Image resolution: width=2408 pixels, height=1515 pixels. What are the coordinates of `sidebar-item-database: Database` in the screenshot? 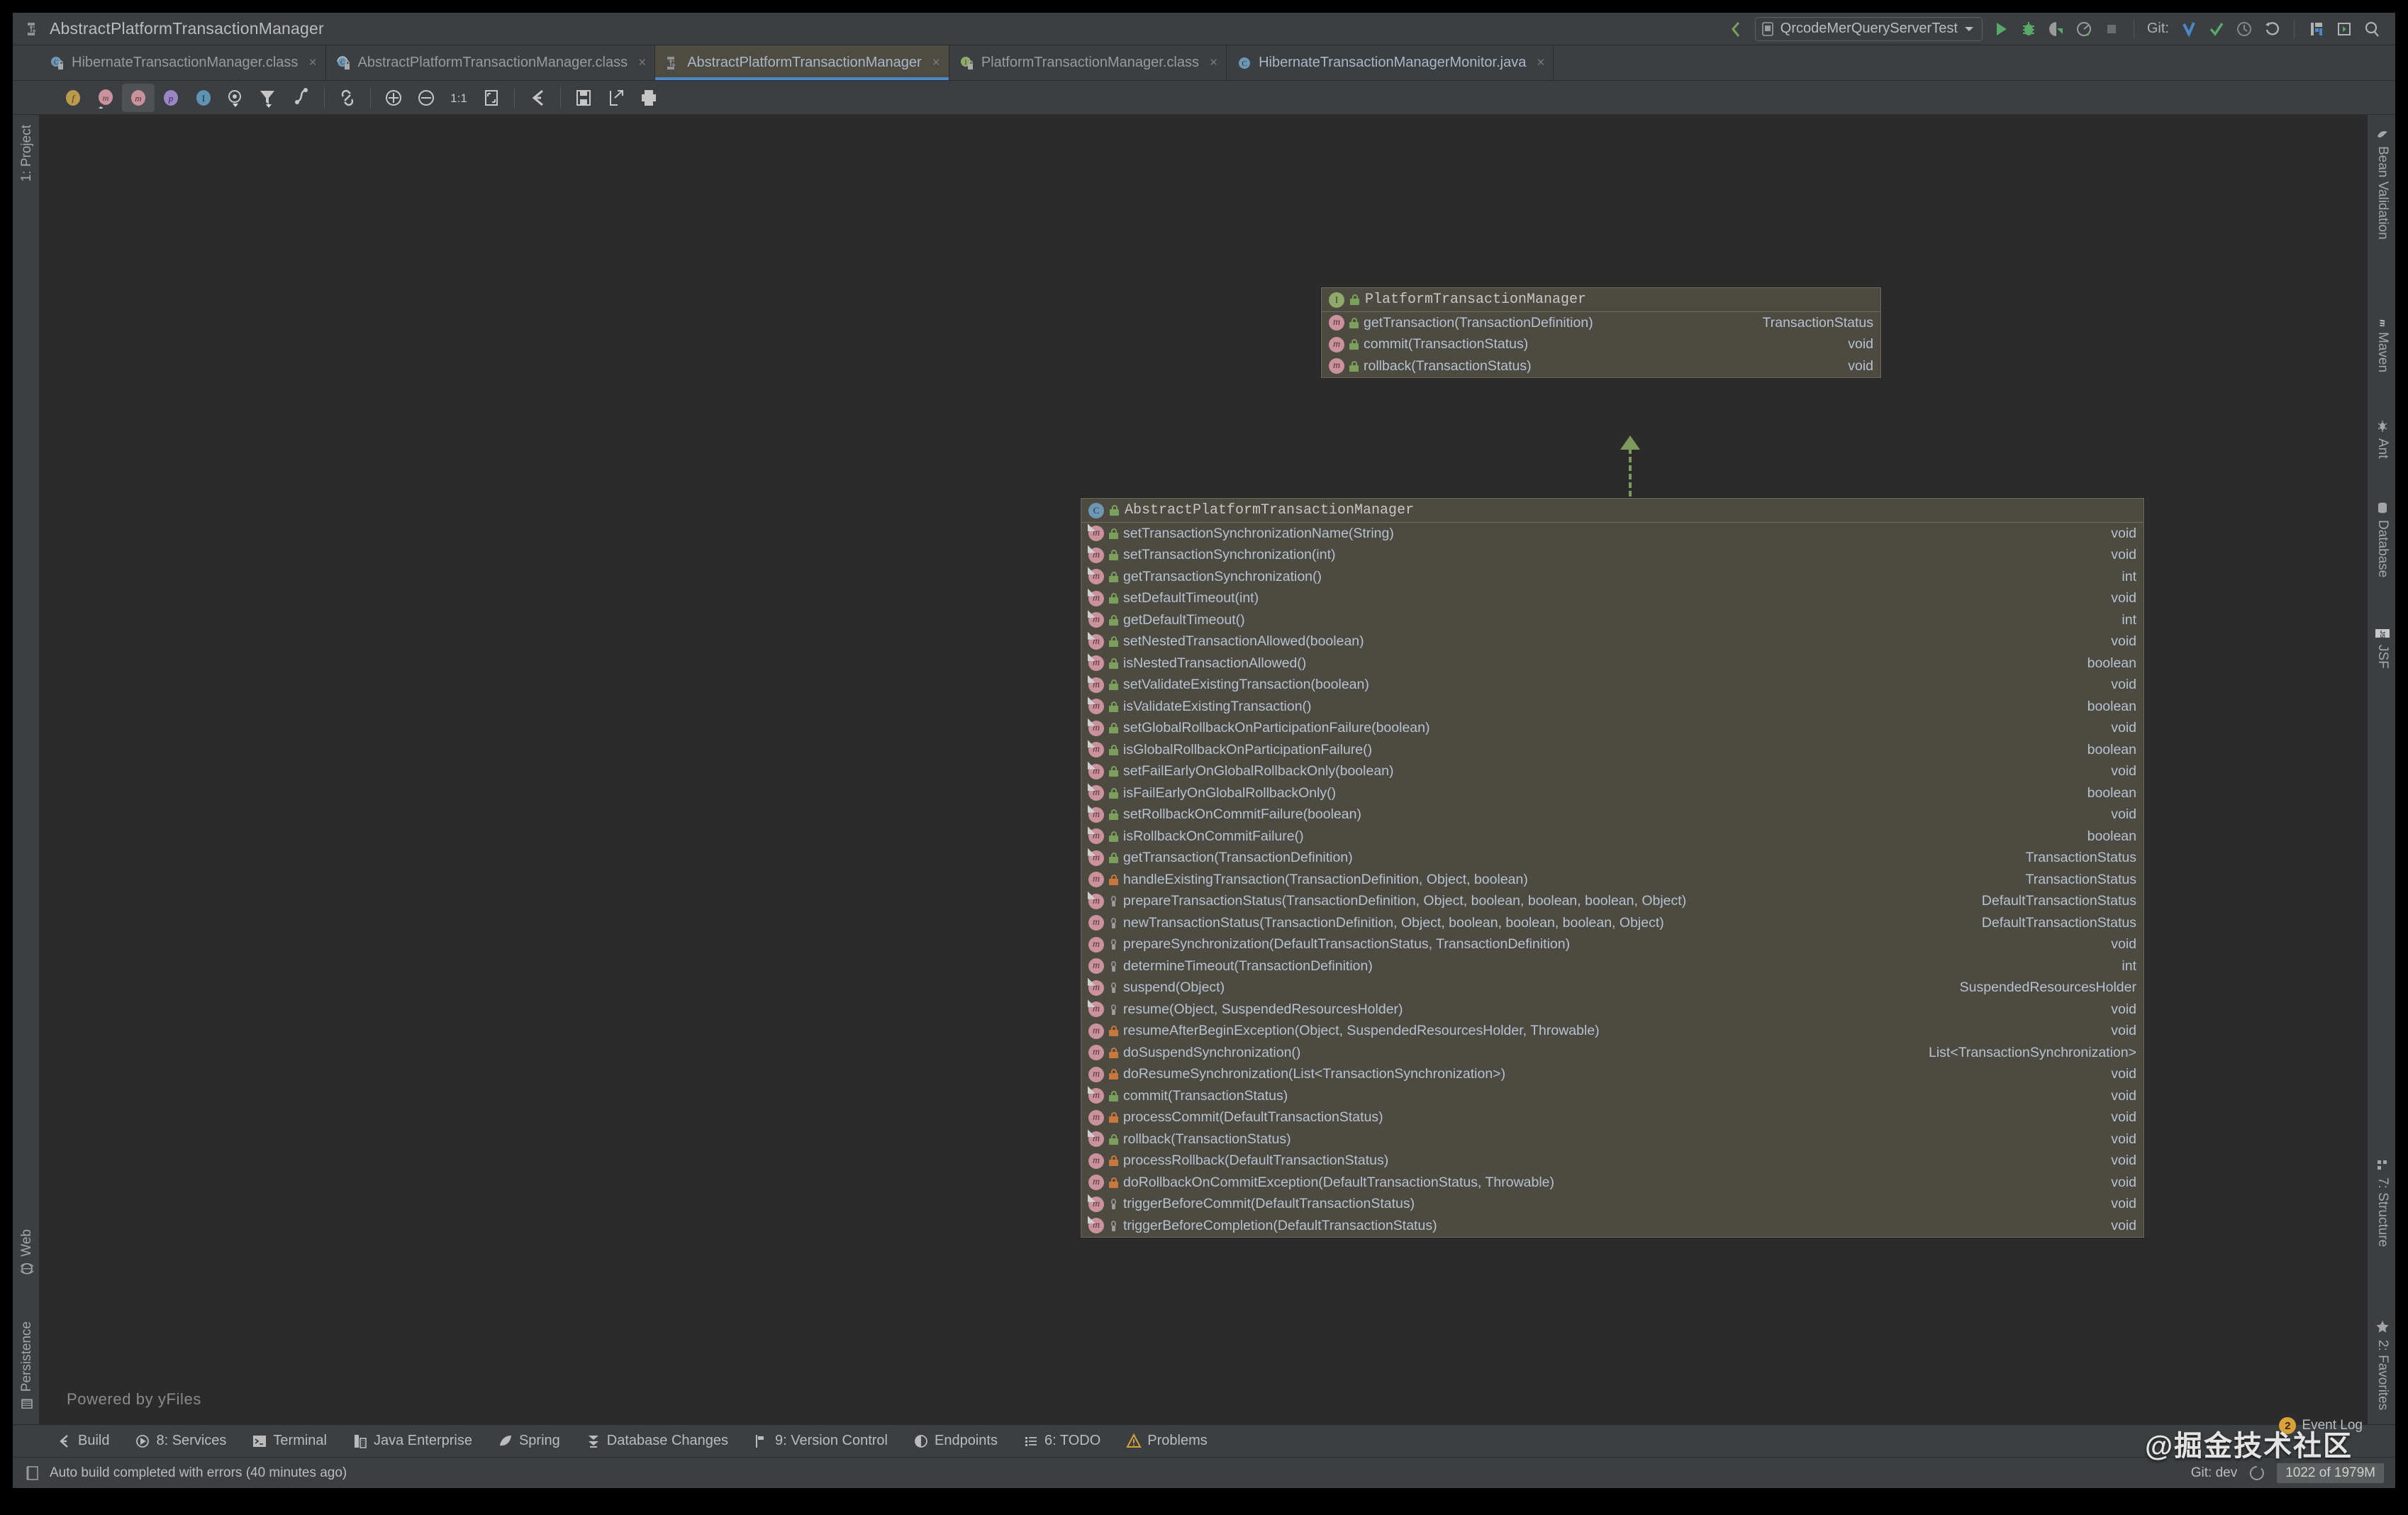 It's located at (2382, 539).